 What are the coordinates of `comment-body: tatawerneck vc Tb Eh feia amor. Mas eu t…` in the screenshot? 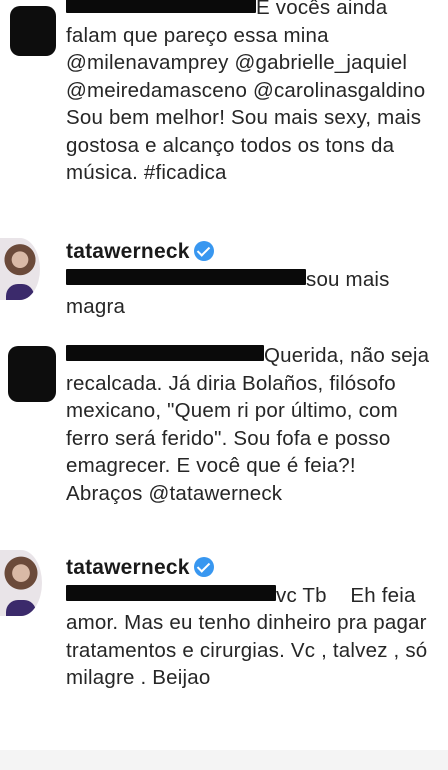 It's located at (251, 623).